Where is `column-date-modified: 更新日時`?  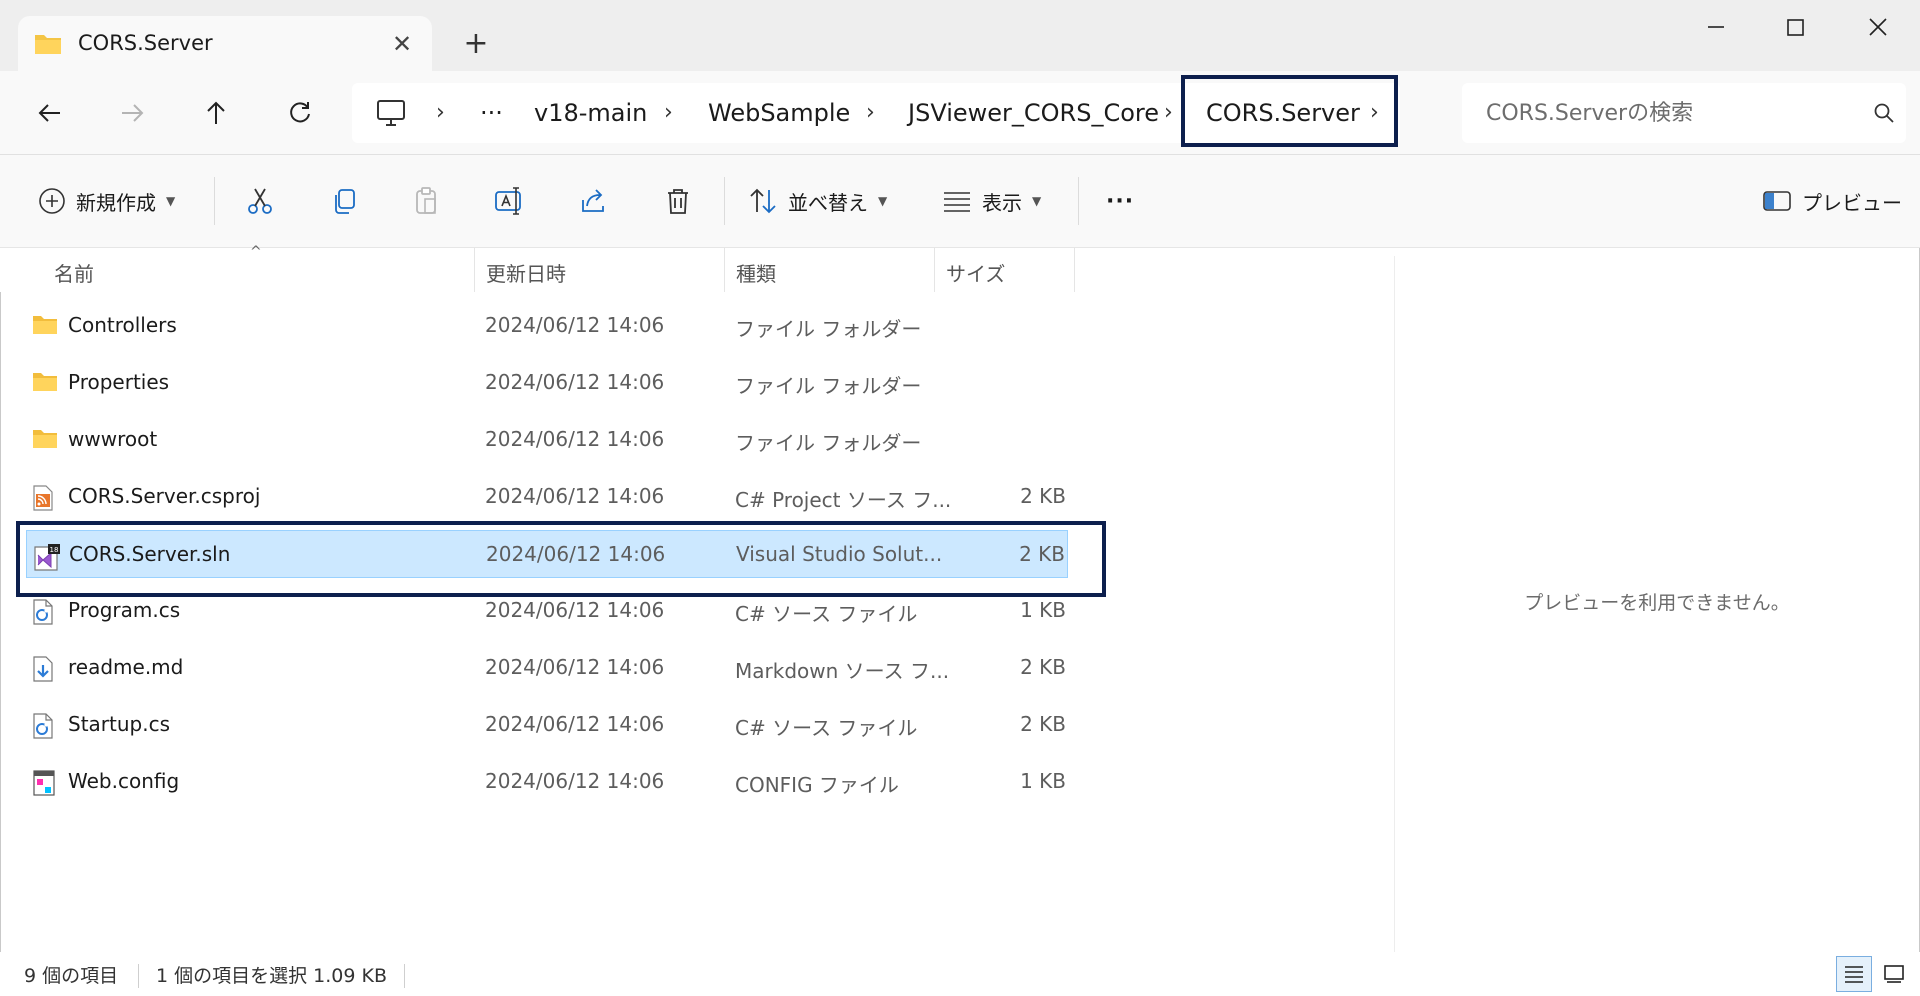
column-date-modified: 更新日時 is located at coordinates (526, 272).